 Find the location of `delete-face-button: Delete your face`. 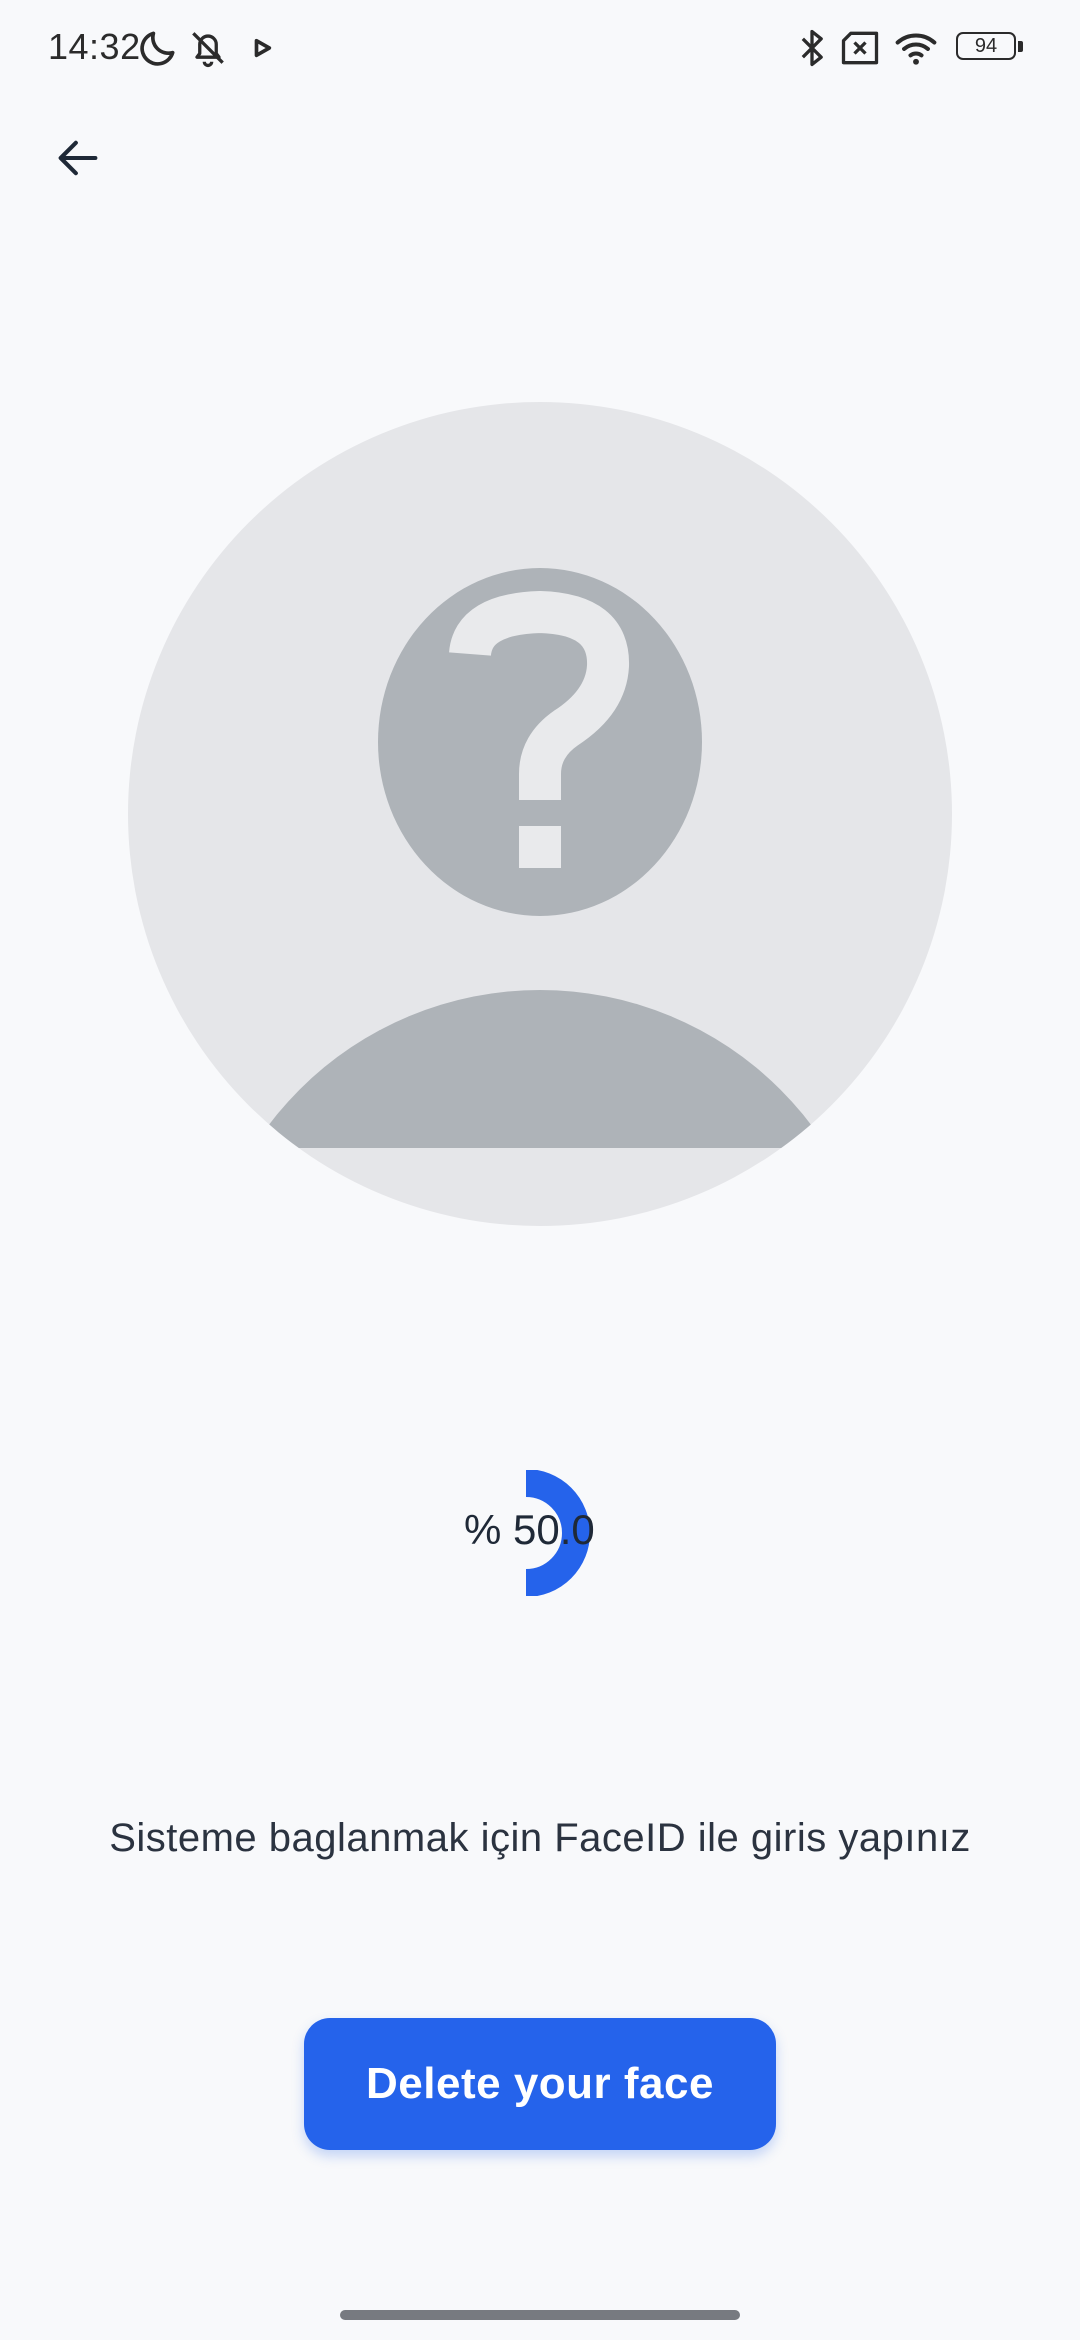

delete-face-button: Delete your face is located at coordinates (540, 2084).